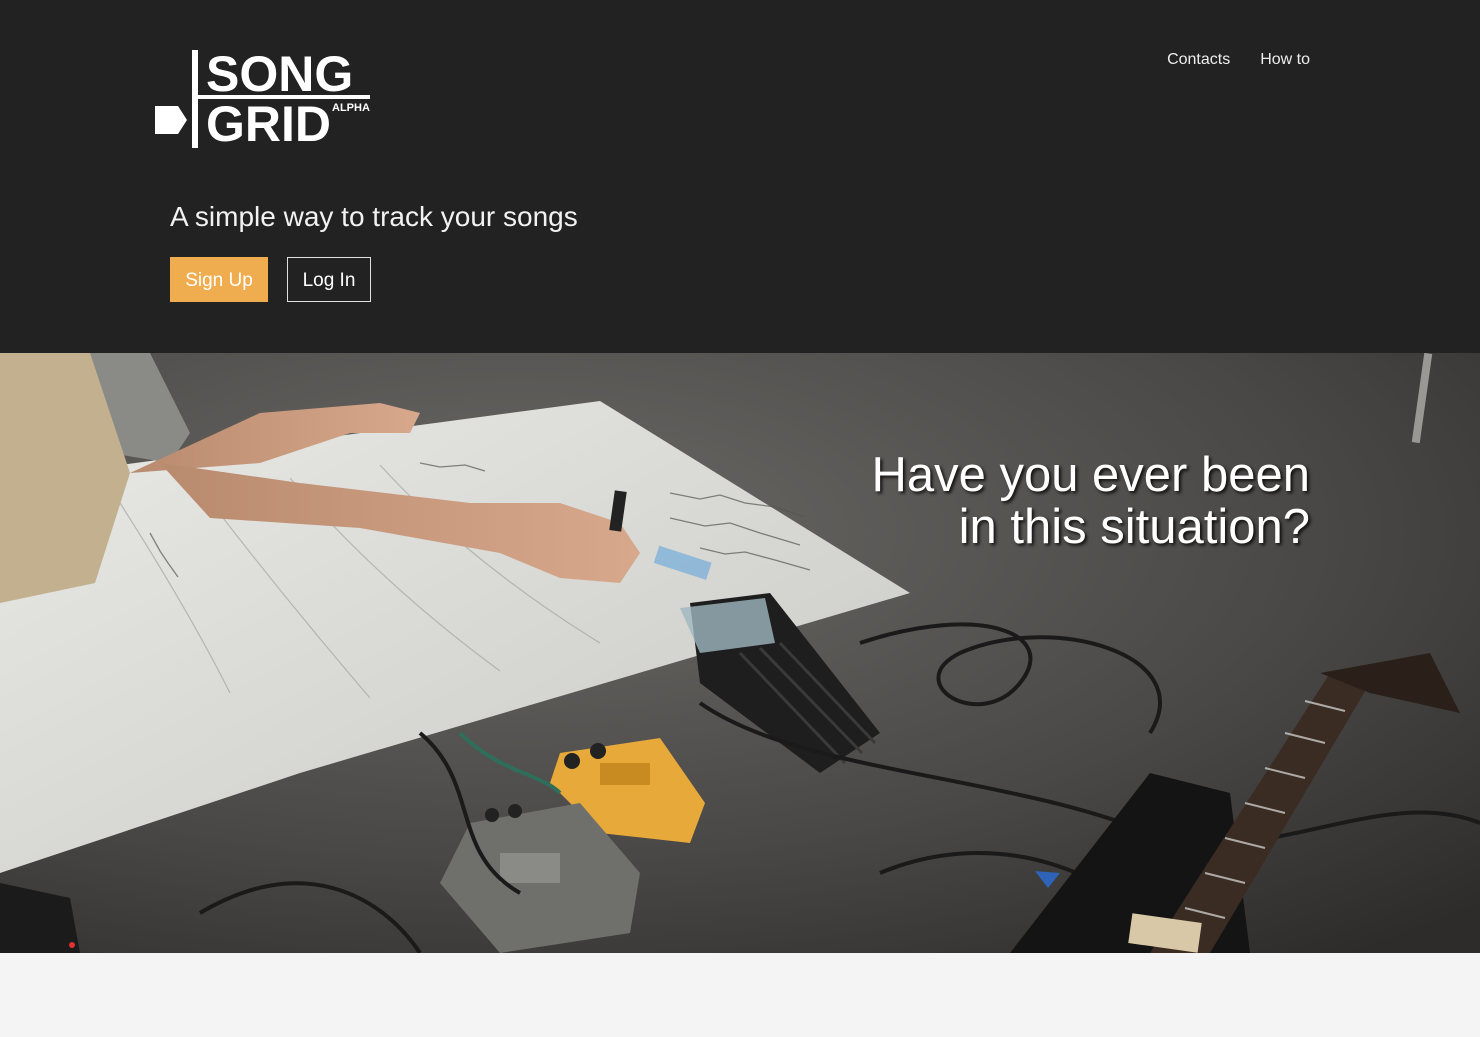 The height and width of the screenshot is (1037, 1480). What do you see at coordinates (219, 279) in the screenshot?
I see `sign-up-button: Sign Up` at bounding box center [219, 279].